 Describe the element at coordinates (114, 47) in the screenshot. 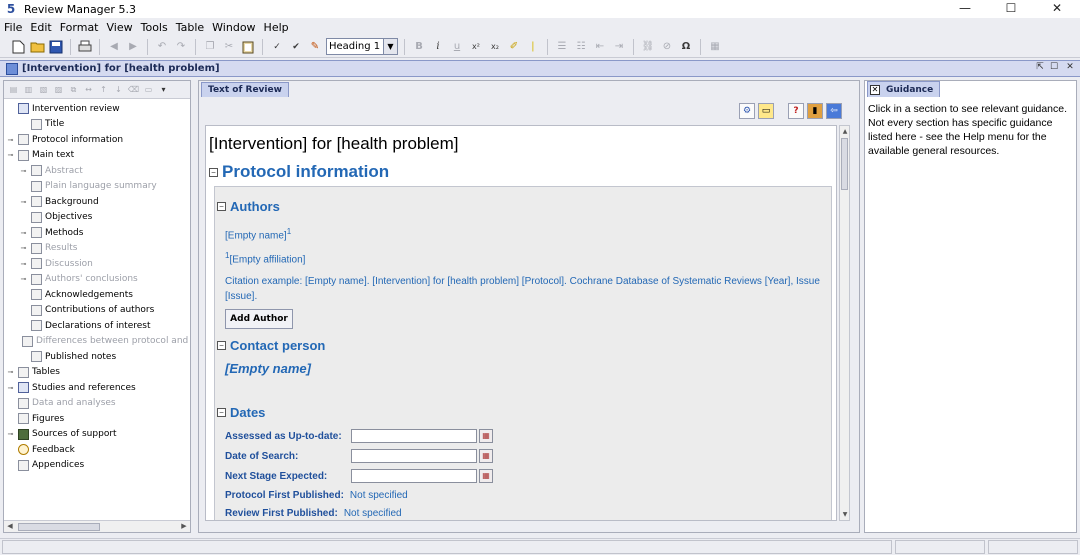

I see `back-arrow-icon: ◀` at that location.